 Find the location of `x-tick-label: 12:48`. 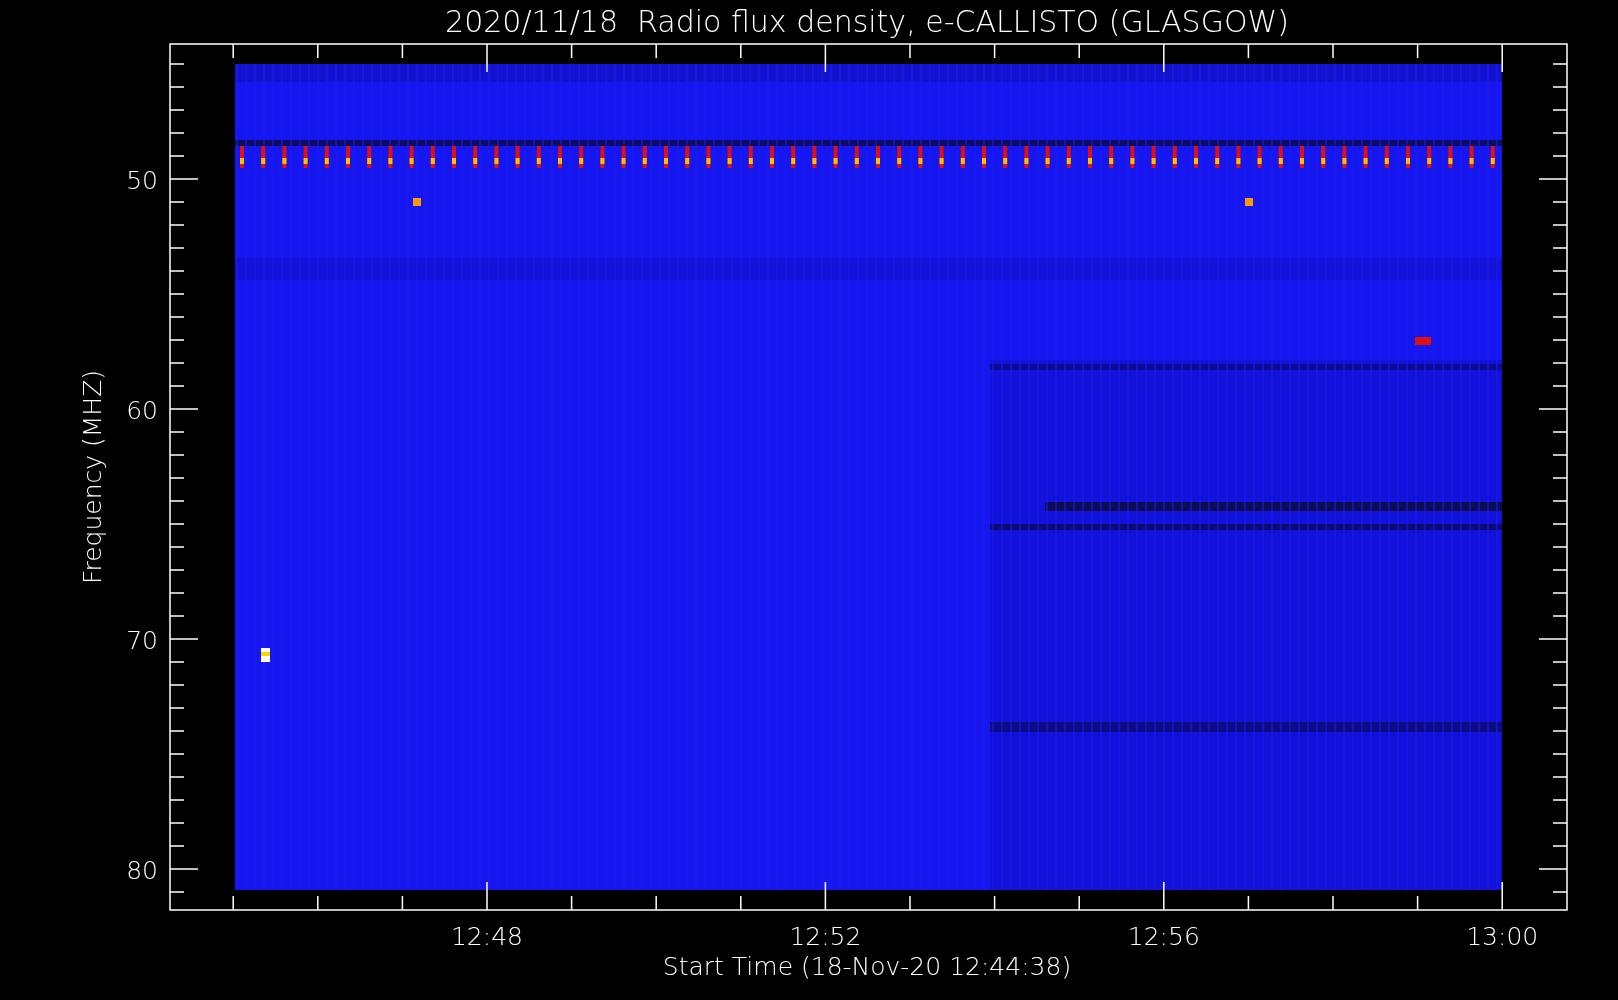

x-tick-label: 12:48 is located at coordinates (487, 936).